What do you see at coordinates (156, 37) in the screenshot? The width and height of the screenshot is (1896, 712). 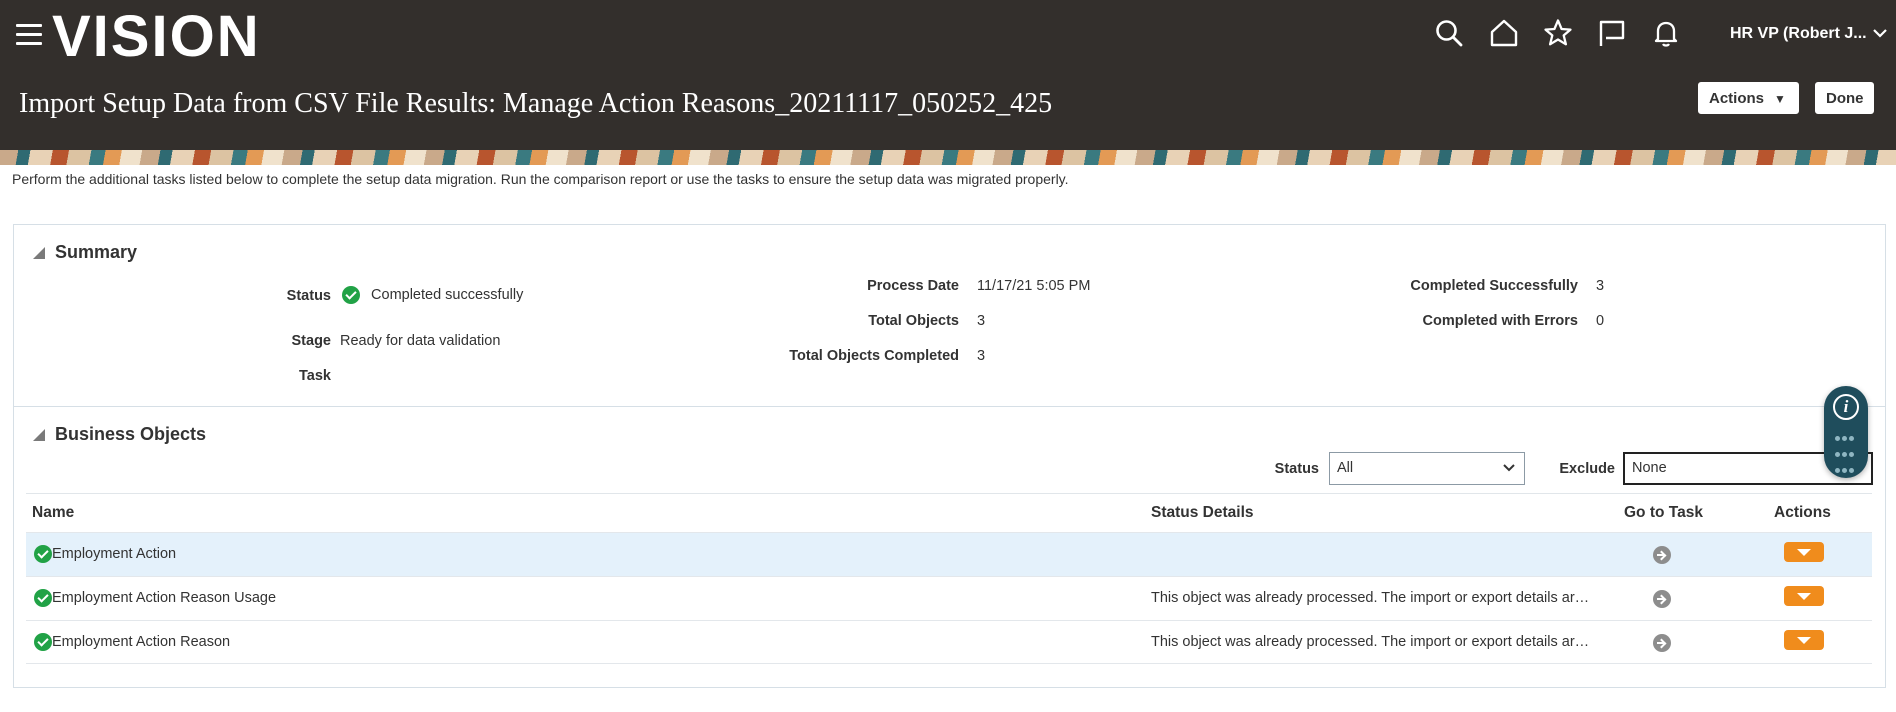 I see `vision-logo: VISION` at bounding box center [156, 37].